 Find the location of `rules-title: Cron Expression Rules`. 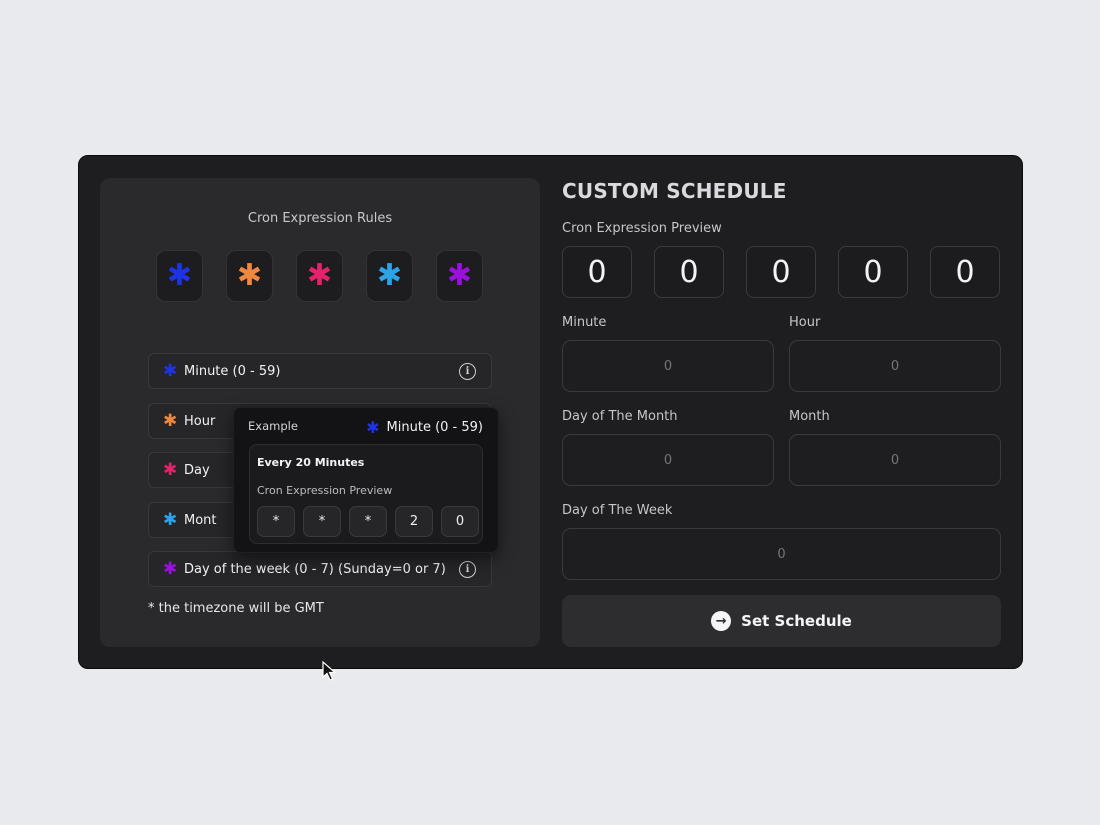

rules-title: Cron Expression Rules is located at coordinates (320, 218).